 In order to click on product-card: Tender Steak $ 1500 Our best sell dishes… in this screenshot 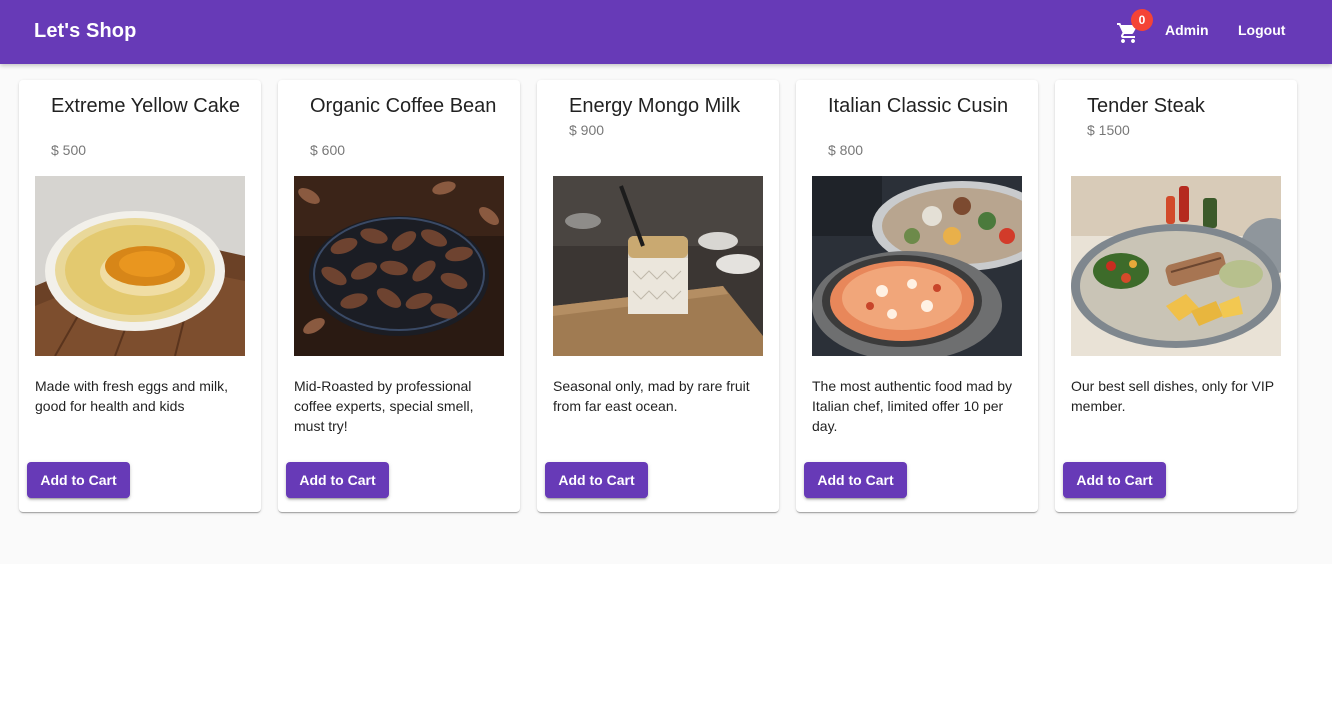, I will do `click(1176, 296)`.